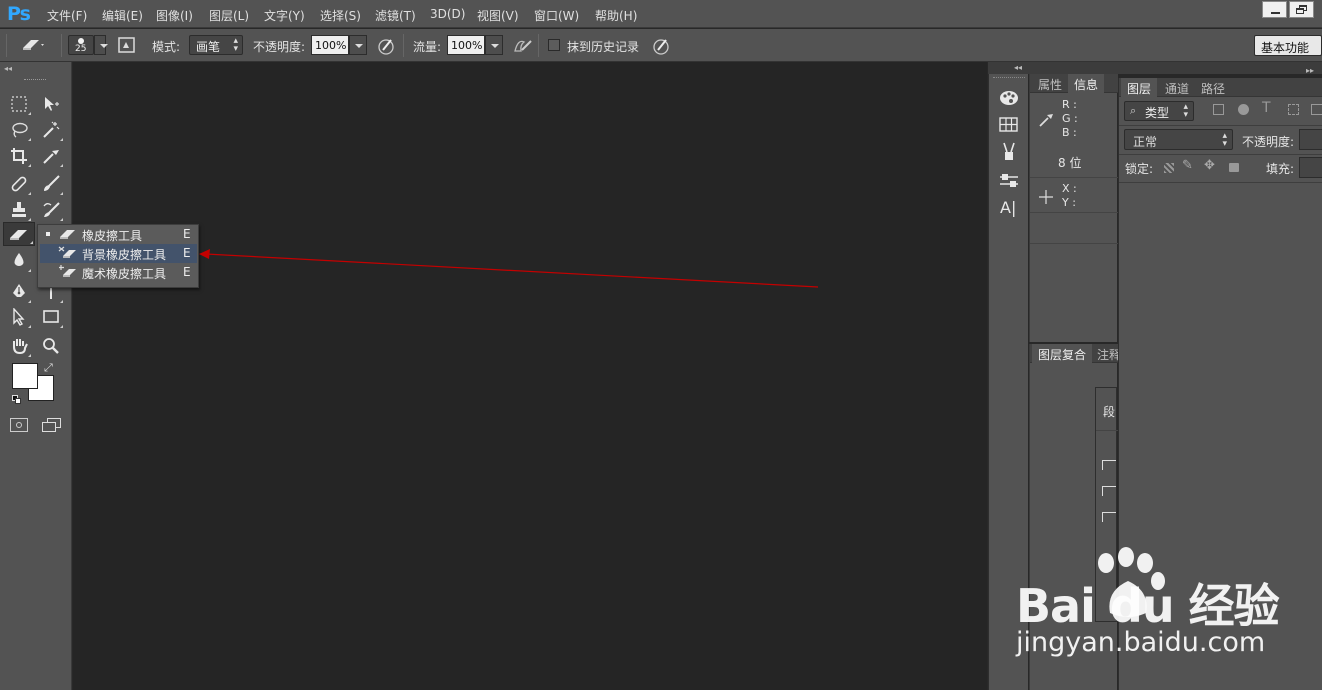  I want to click on tab-paths: 路径, so click(1213, 87).